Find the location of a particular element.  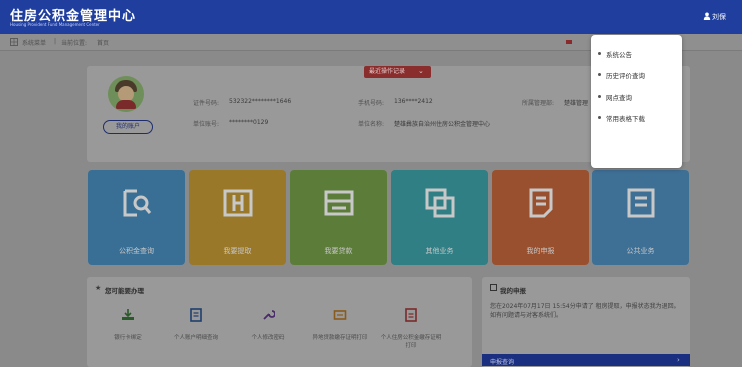

notice-flag-icon is located at coordinates (569, 42).